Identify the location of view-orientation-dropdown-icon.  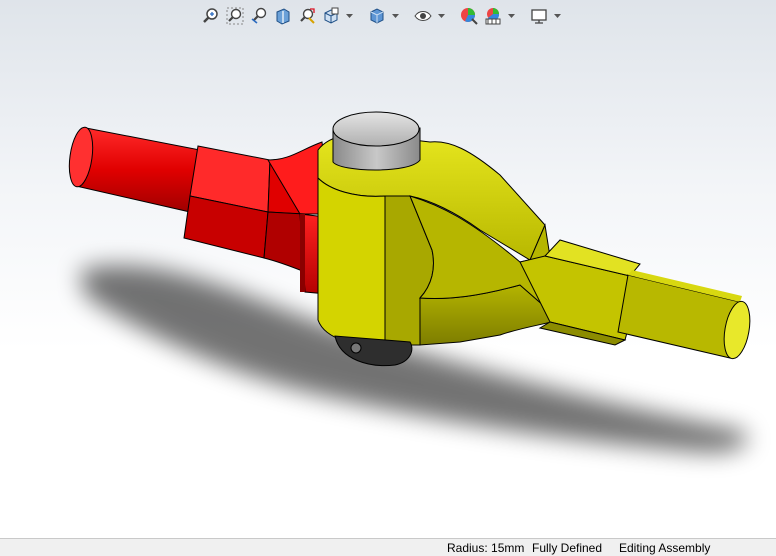
(349, 16).